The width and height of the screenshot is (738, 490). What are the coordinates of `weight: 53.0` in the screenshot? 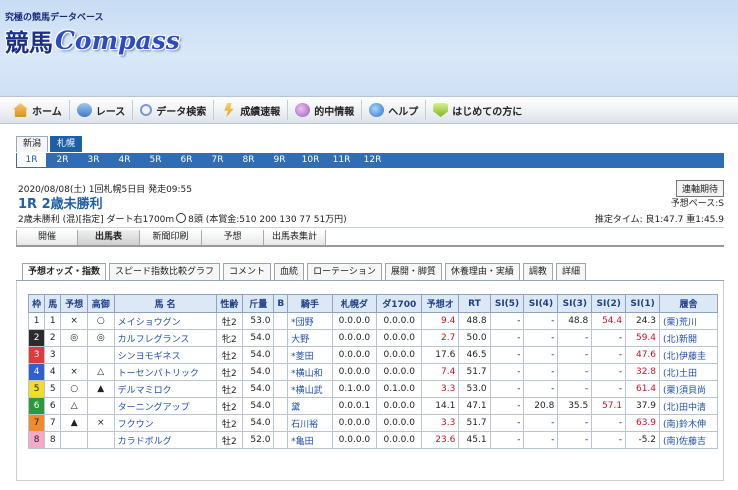 It's located at (258, 321).